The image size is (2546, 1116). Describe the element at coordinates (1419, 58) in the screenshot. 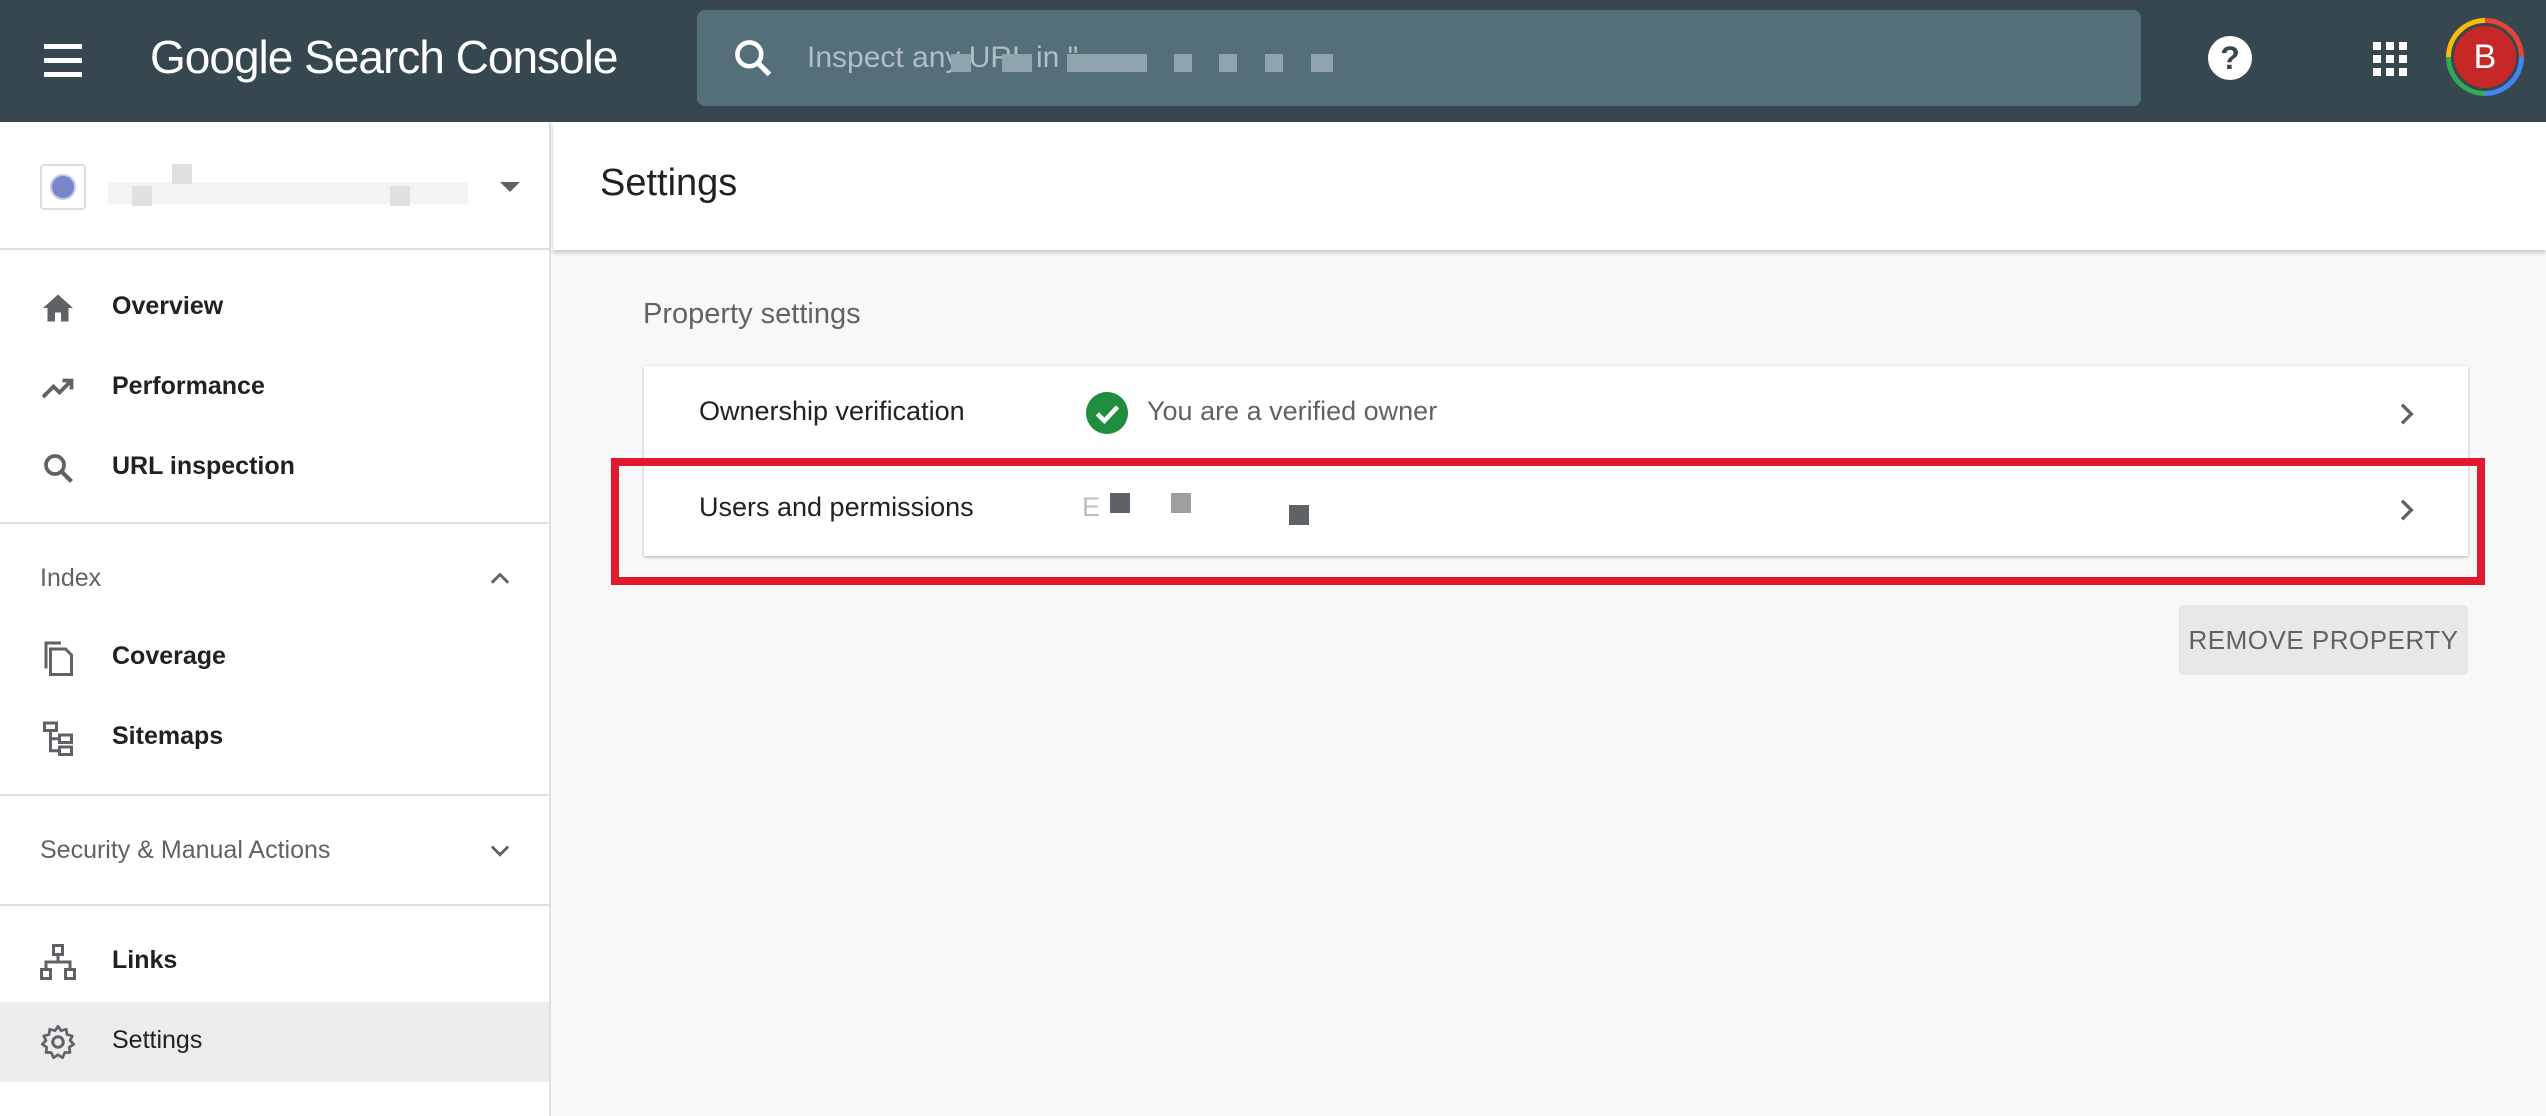

I see `url-inspection-search-bar` at that location.